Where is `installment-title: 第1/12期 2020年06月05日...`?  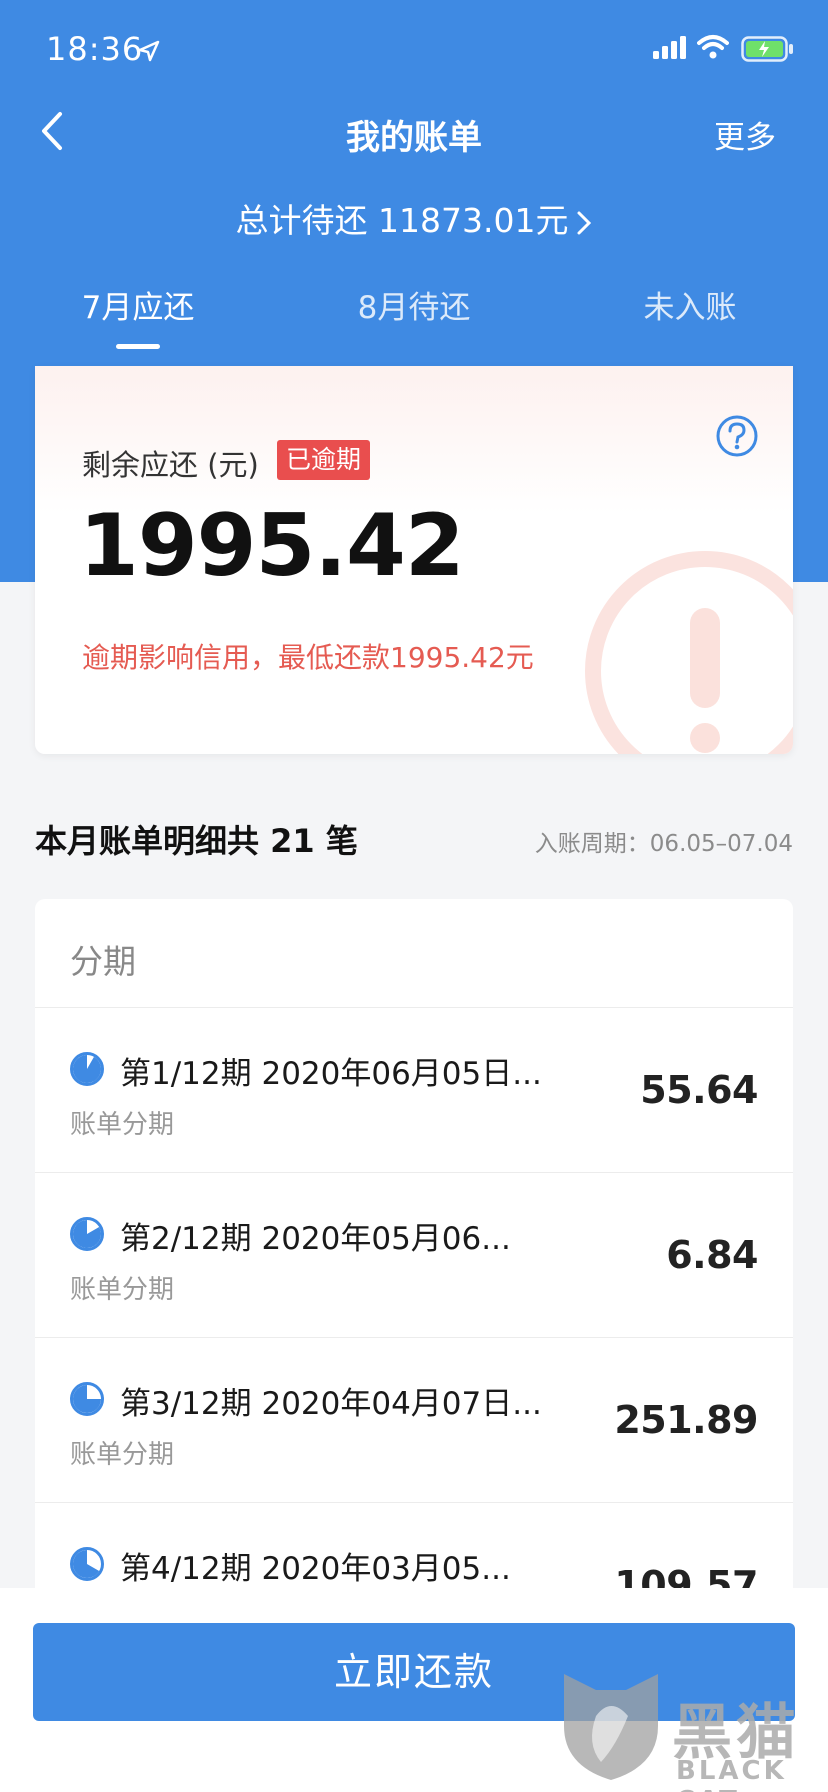
installment-title: 第1/12期 2020年06月05日... is located at coordinates (331, 1074).